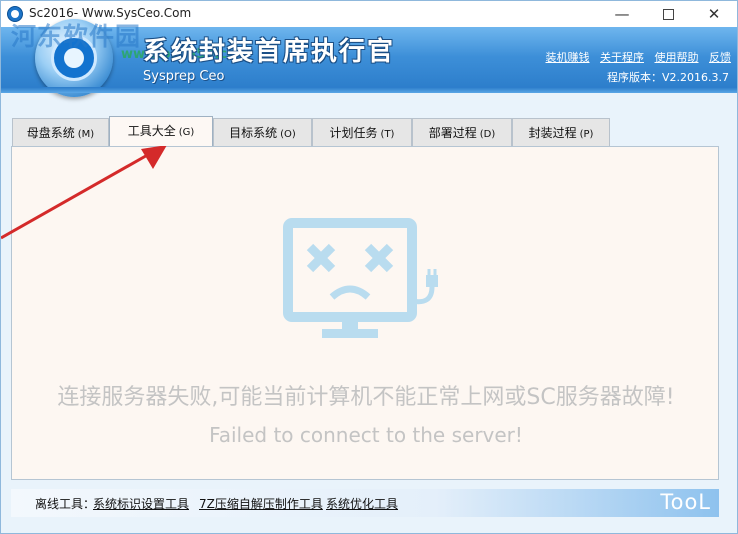 The height and width of the screenshot is (534, 738). Describe the element at coordinates (622, 57) in the screenshot. I see `link-about: 关于程序` at that location.